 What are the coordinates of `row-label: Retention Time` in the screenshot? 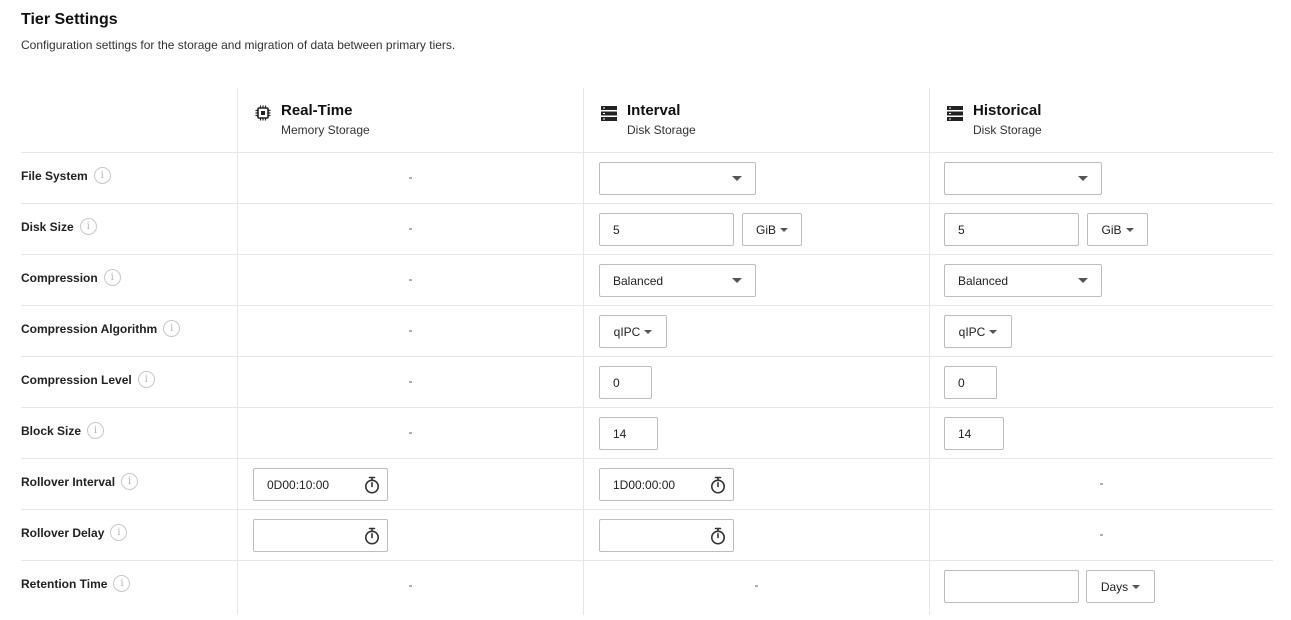 It's located at (64, 583).